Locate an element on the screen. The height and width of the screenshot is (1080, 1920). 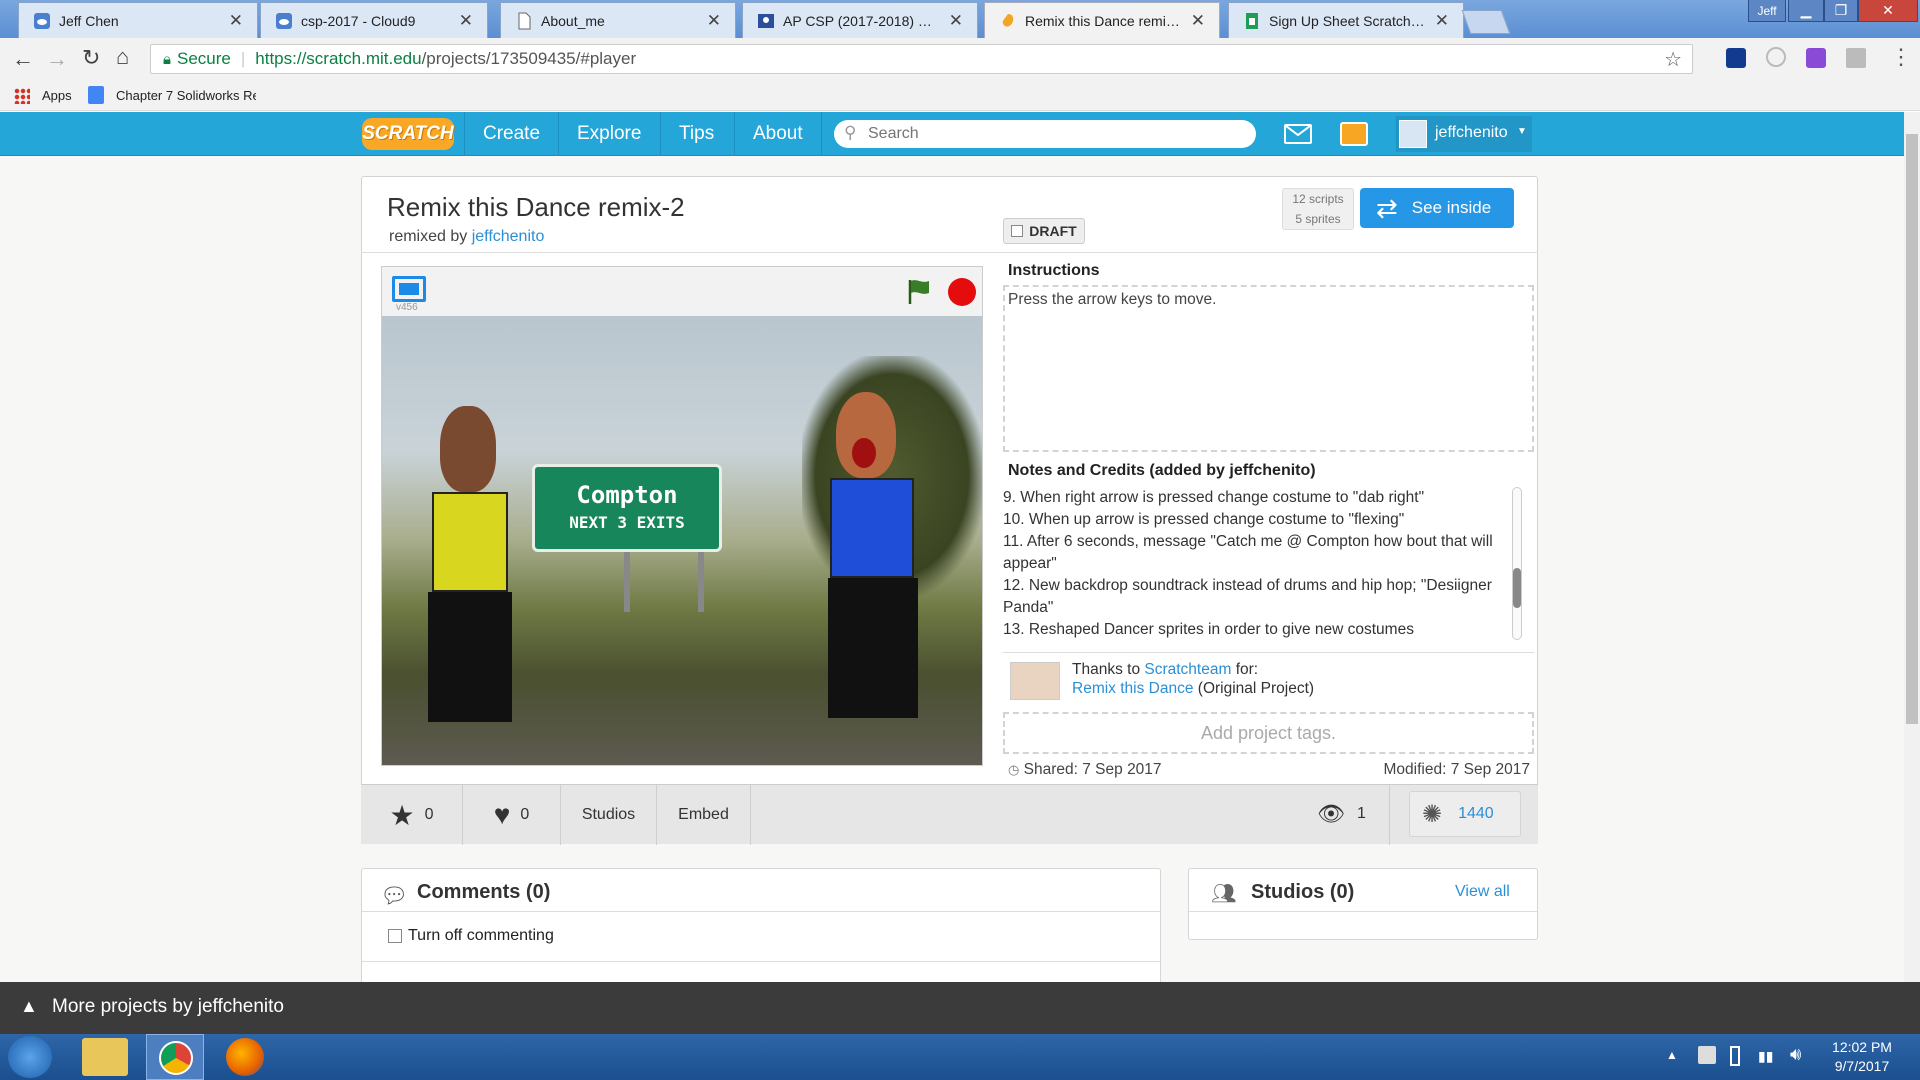
puzzle-extension-icon is located at coordinates (1816, 58).